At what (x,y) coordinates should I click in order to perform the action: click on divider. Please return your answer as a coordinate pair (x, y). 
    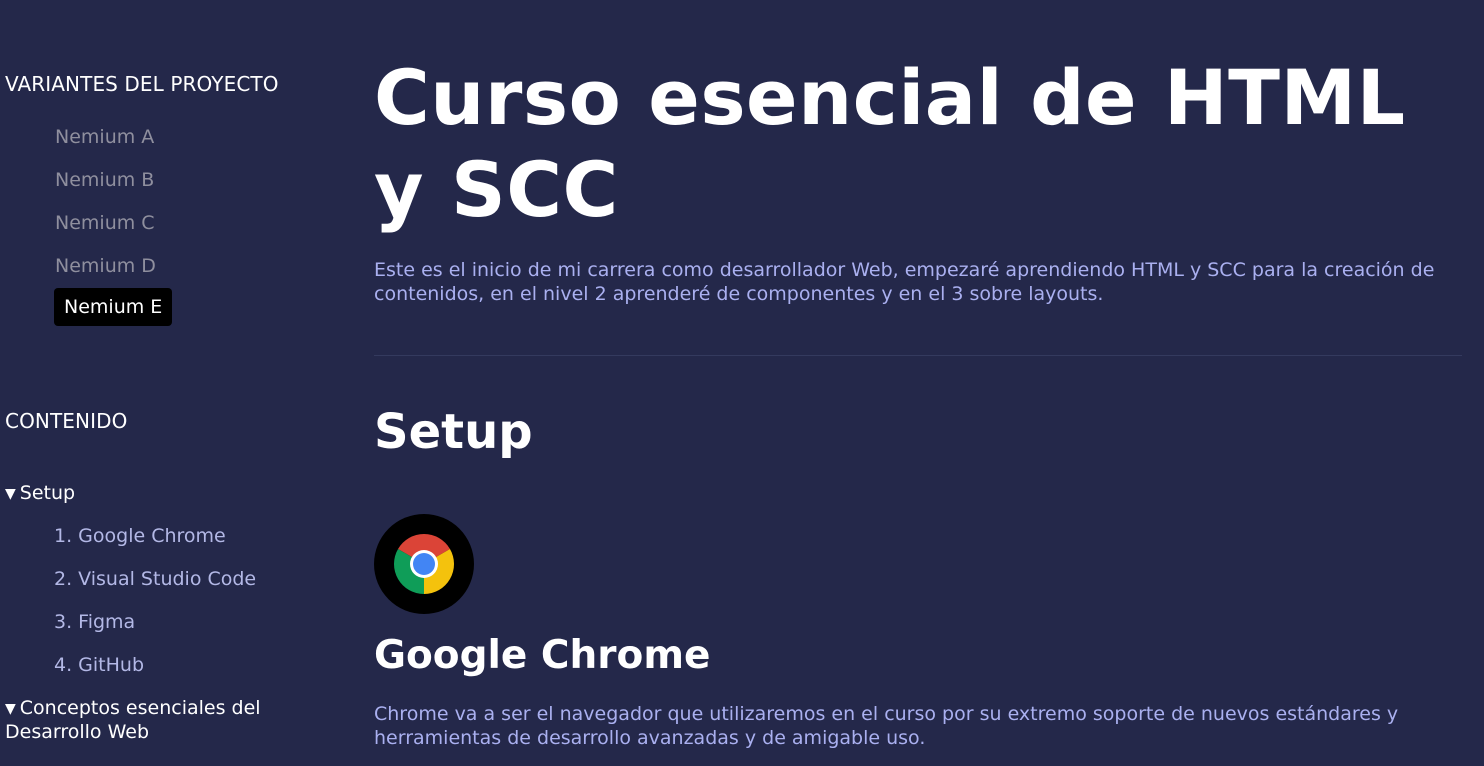
    Looking at the image, I should click on (918, 355).